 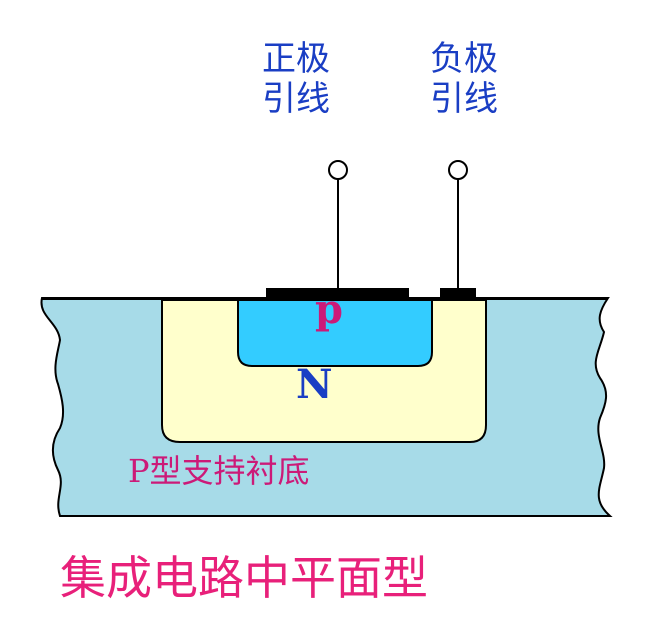 I want to click on negative-lead-label-line1: 负极, so click(x=464, y=59).